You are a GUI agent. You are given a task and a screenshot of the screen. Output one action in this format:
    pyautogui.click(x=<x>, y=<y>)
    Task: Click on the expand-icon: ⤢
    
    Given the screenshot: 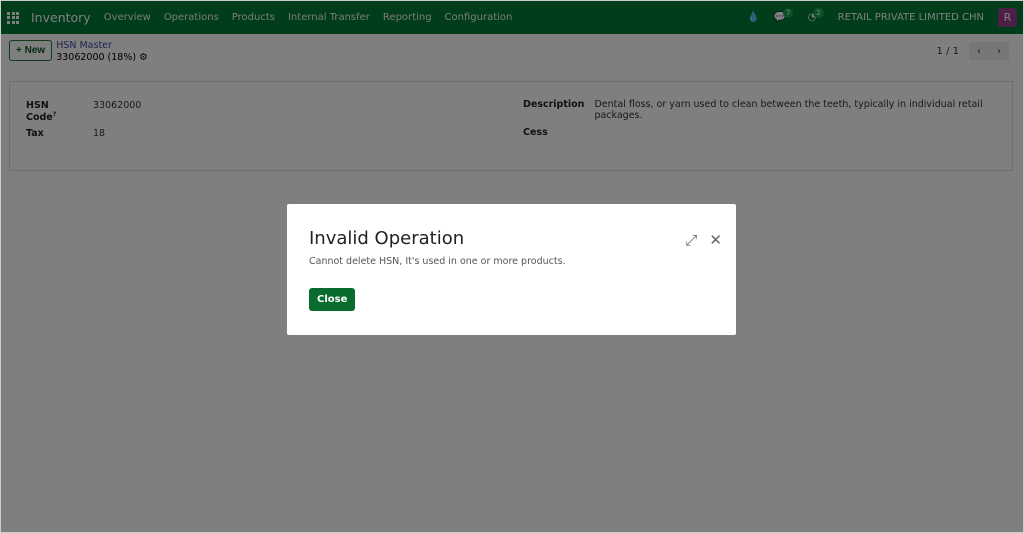 What is the action you would take?
    pyautogui.click(x=691, y=240)
    